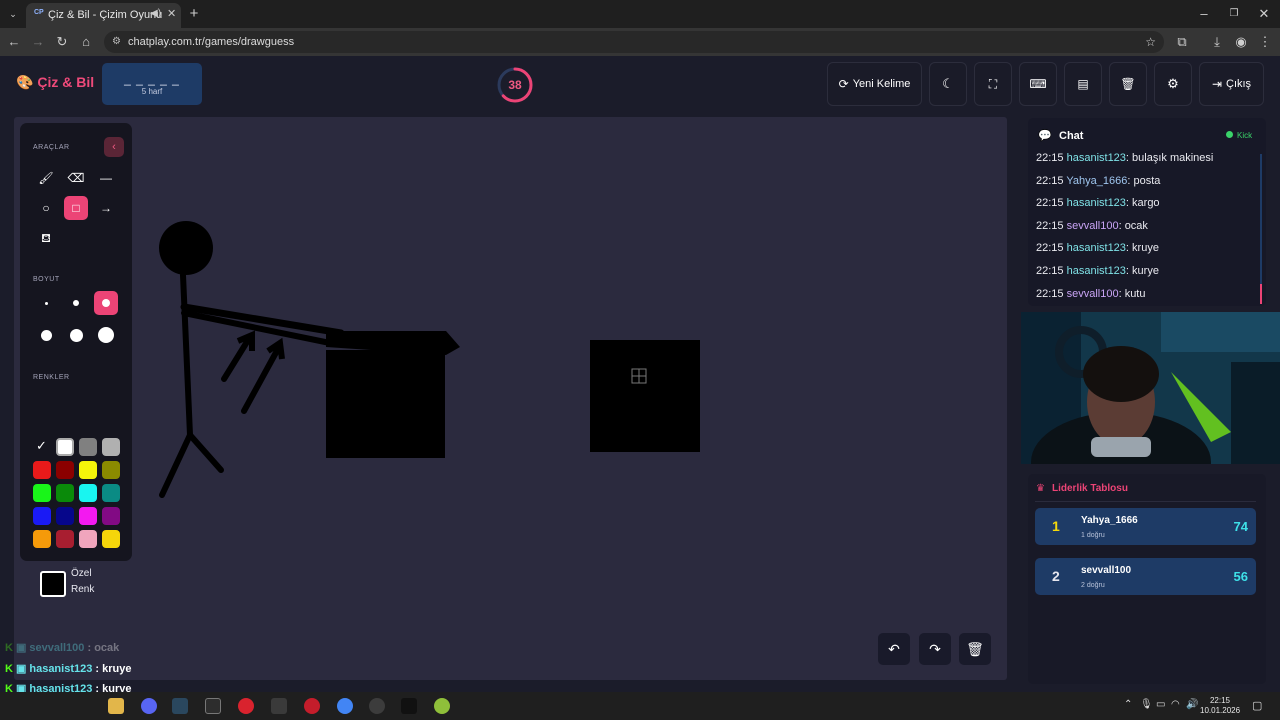 The image size is (1280, 720). I want to click on rectangle-tool: □, so click(76, 208).